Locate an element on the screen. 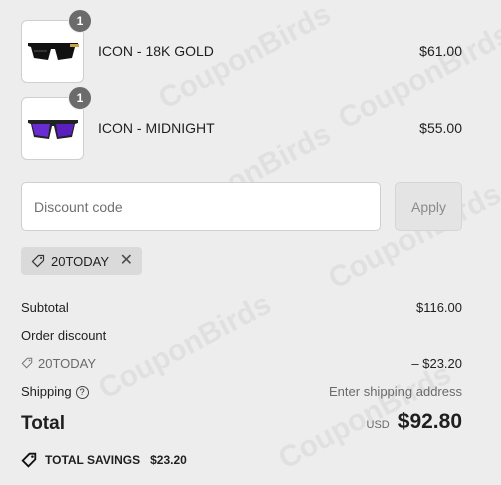 Image resolution: width=501 pixels, height=485 pixels. shipping-row: Shipping? Enter shipping address is located at coordinates (241, 393).